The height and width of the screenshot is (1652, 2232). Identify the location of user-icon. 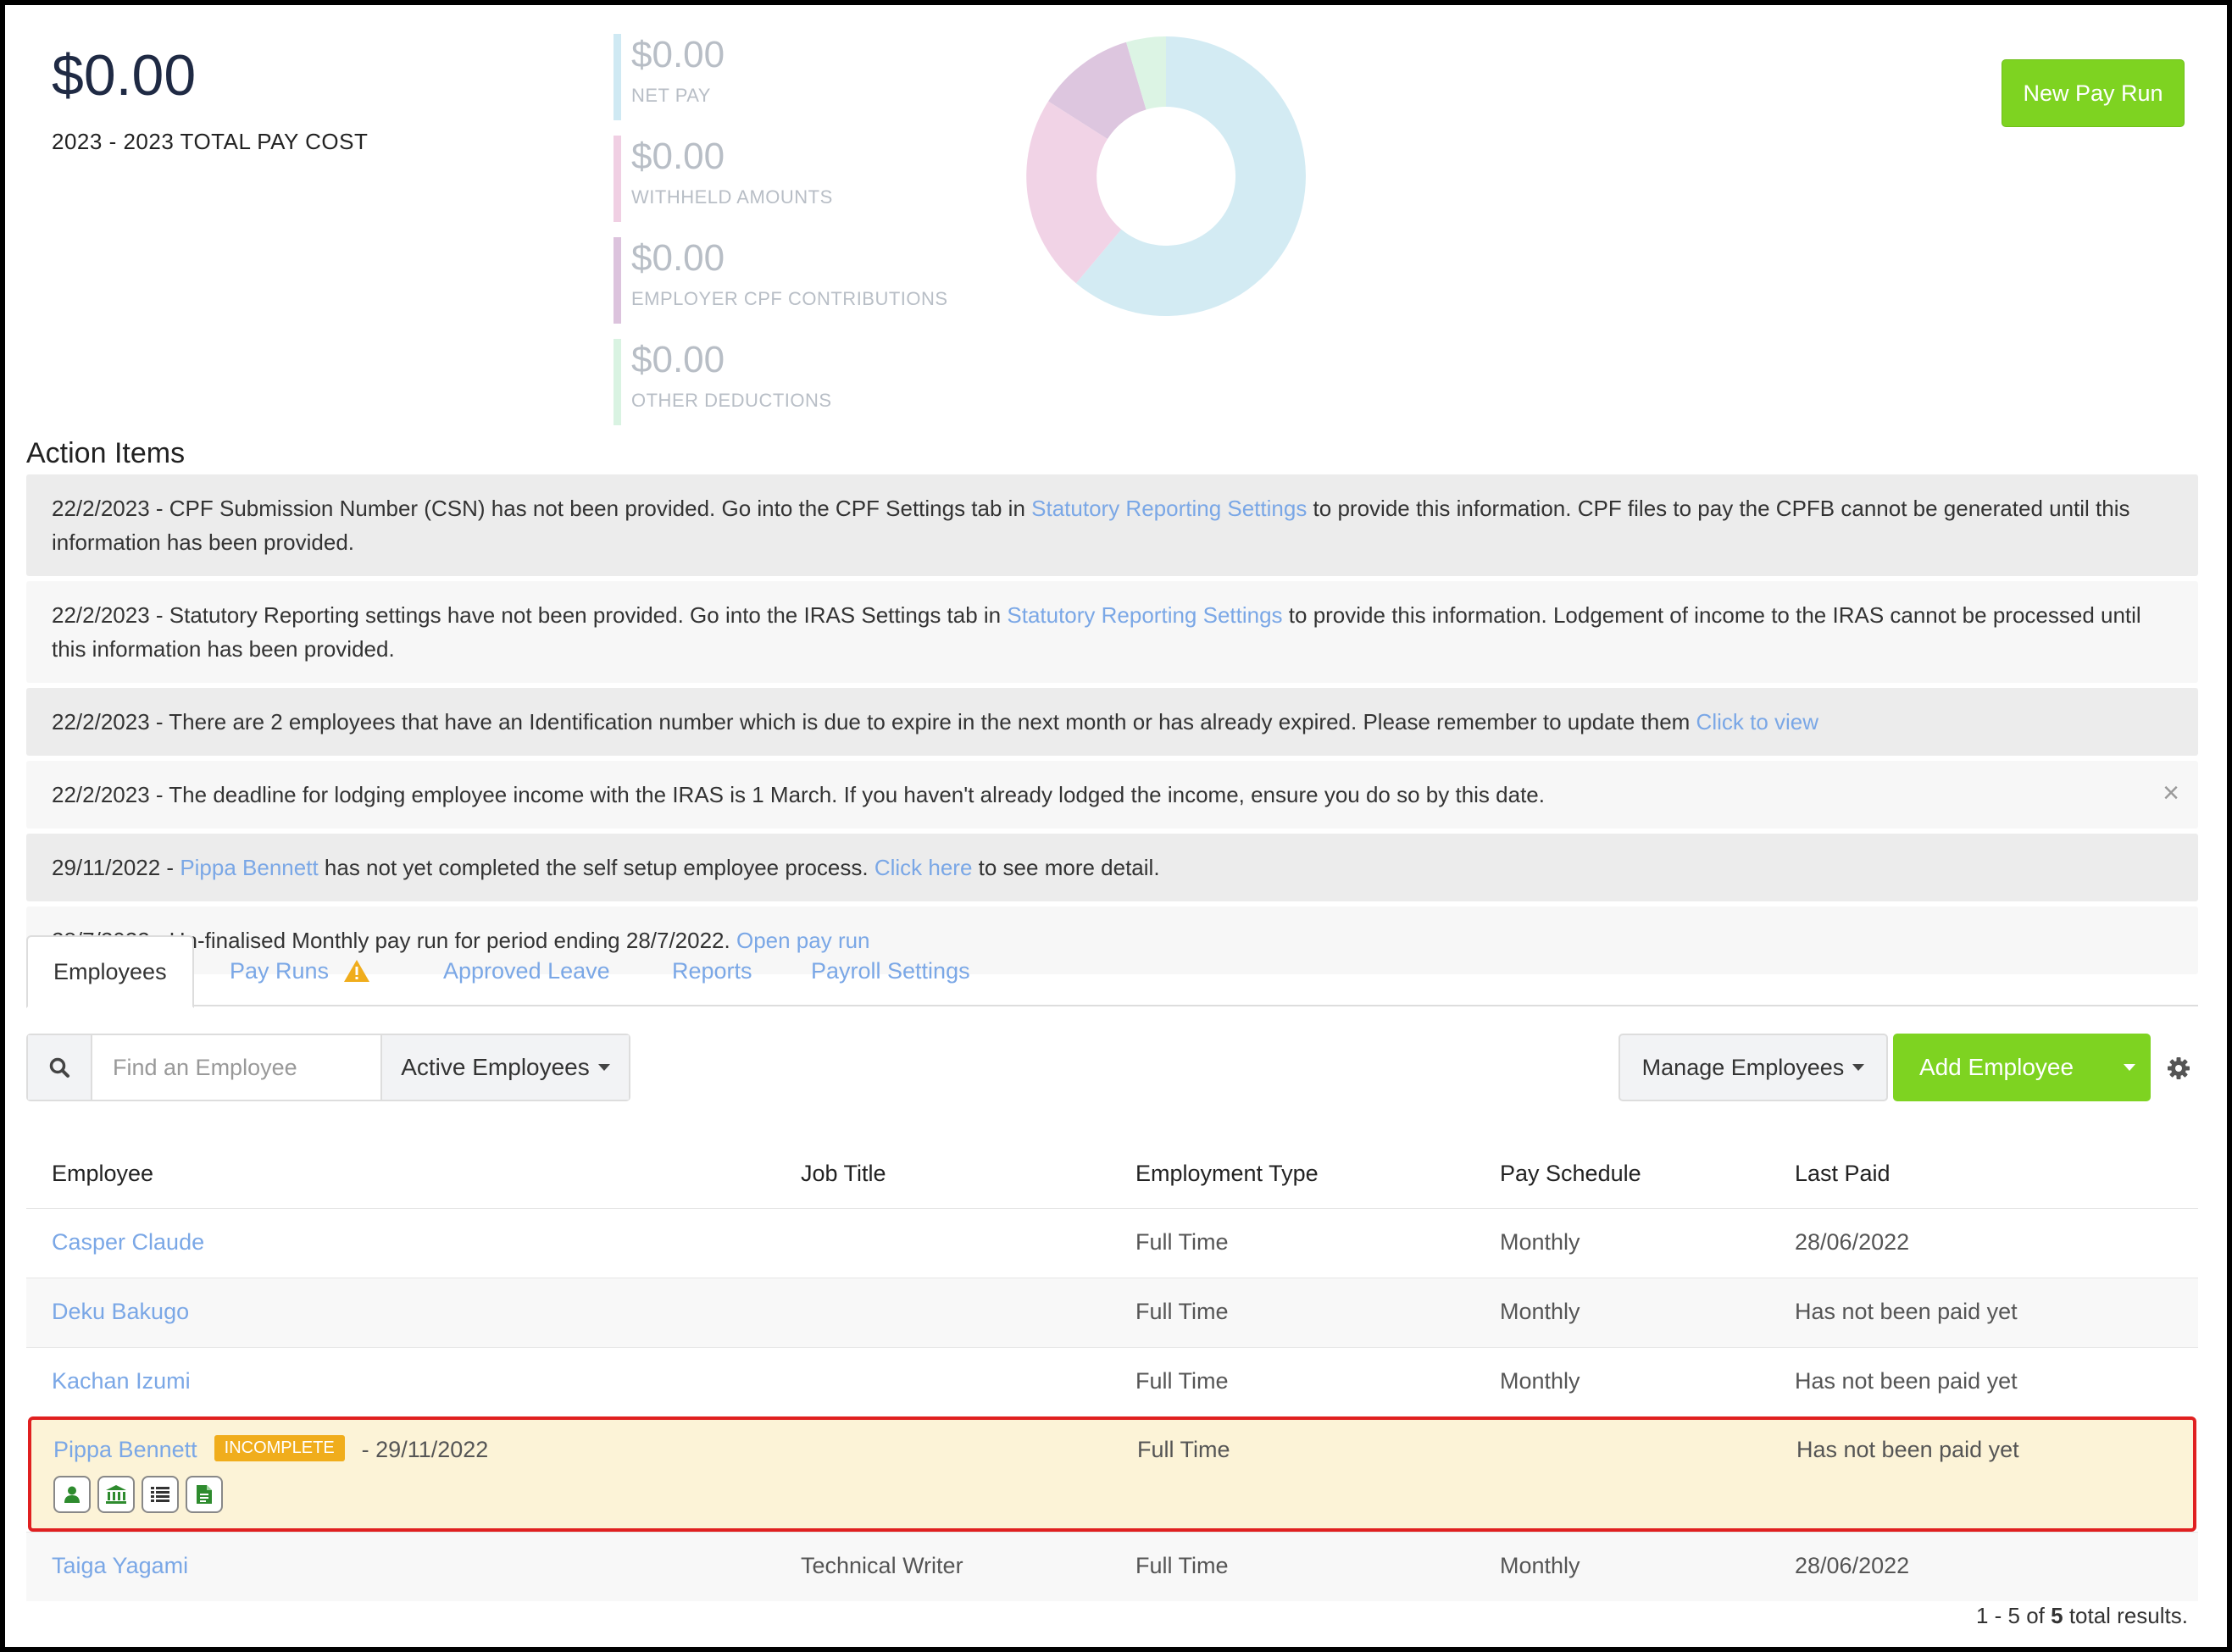
(72, 1494).